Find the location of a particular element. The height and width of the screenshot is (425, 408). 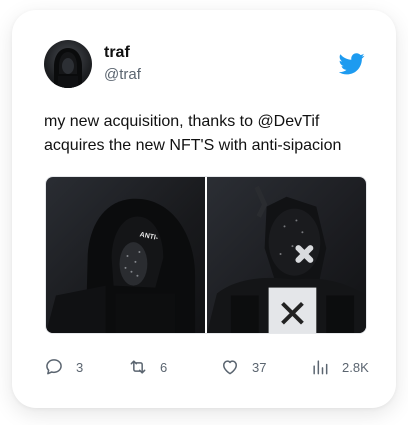

tweet-actions: 3 6 37 2.8K is located at coordinates (209, 367).